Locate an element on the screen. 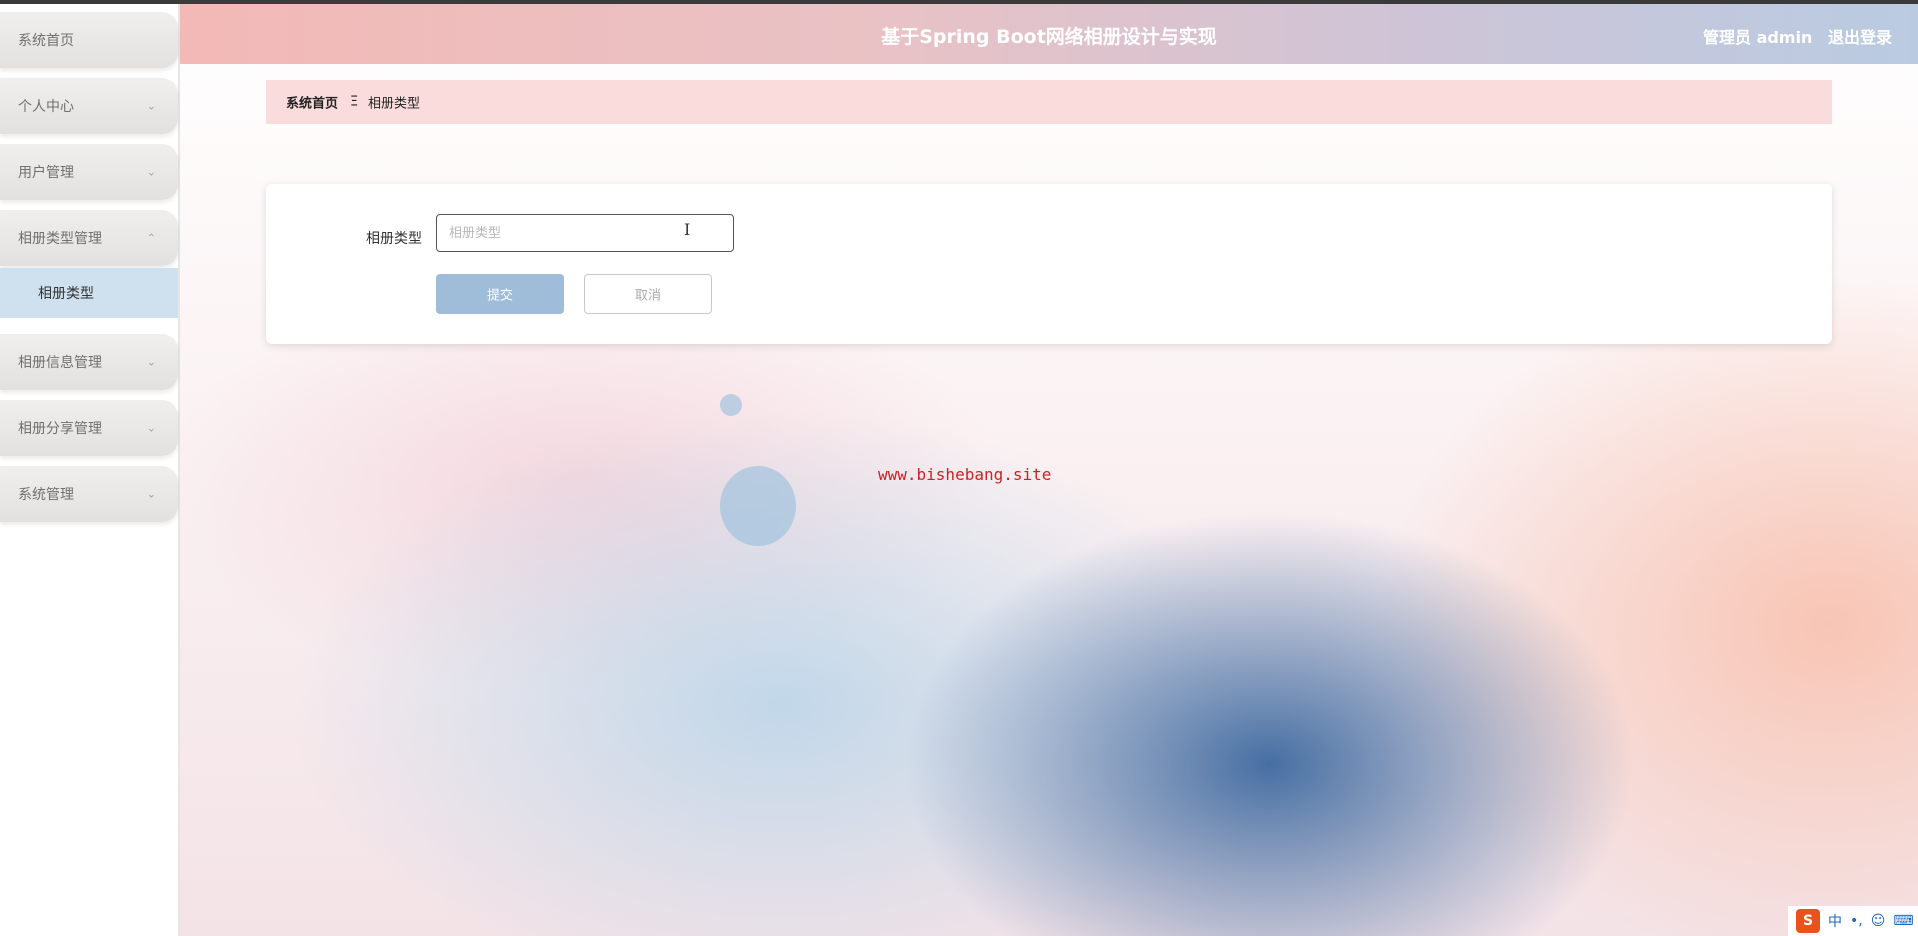 The height and width of the screenshot is (936, 1918). sidebar-item-label: 个人中心 is located at coordinates (46, 107).